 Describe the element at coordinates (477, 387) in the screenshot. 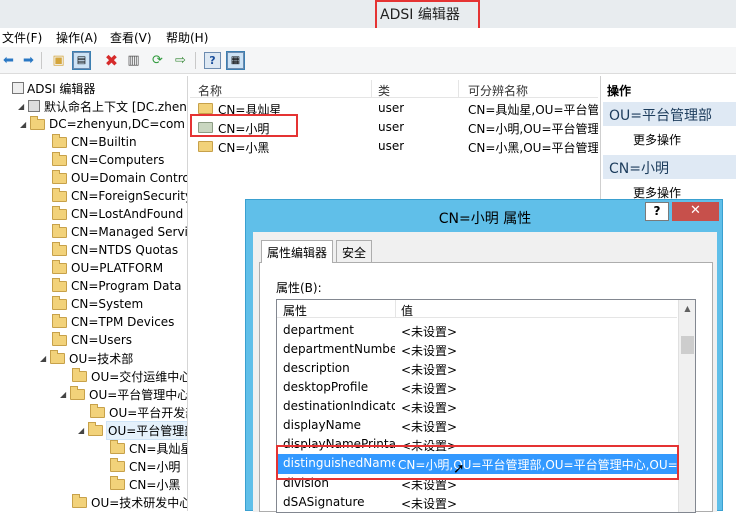

I see `table-row: desktopProfile <未设置>` at that location.